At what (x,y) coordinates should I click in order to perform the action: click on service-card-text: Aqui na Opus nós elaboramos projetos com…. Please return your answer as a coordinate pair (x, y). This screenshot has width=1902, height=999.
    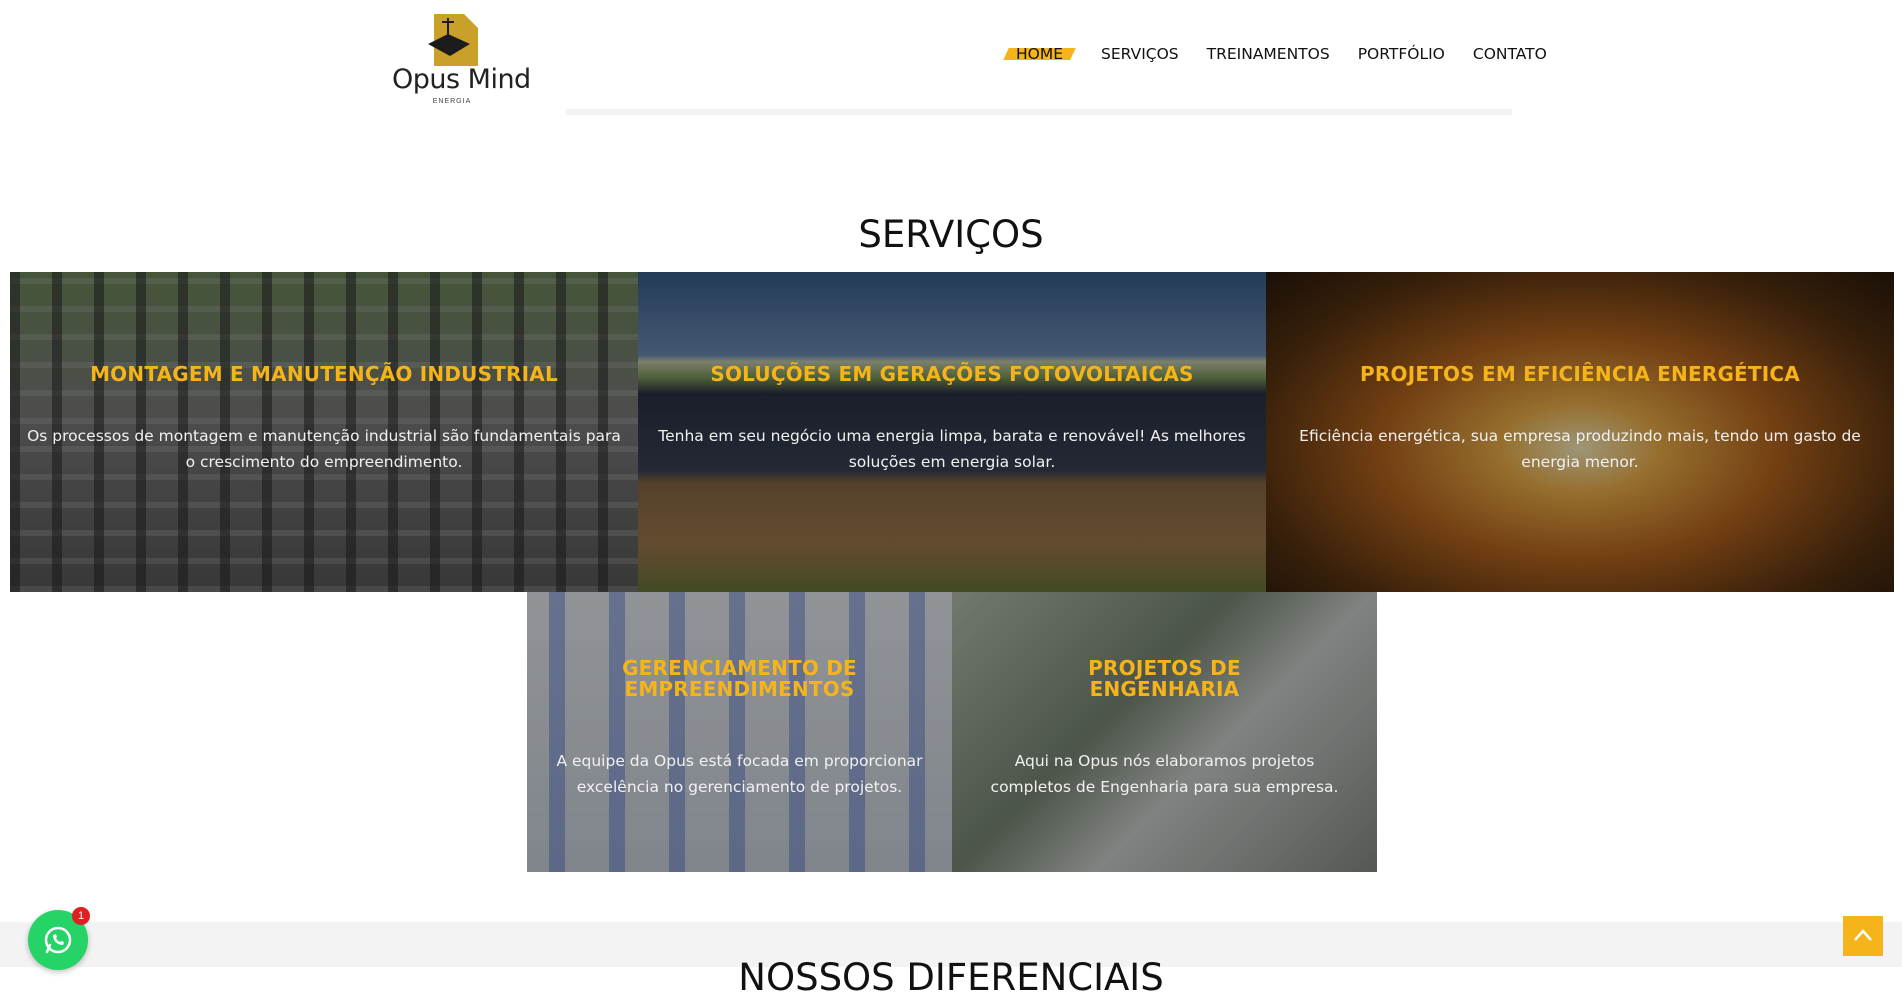
    Looking at the image, I should click on (1164, 774).